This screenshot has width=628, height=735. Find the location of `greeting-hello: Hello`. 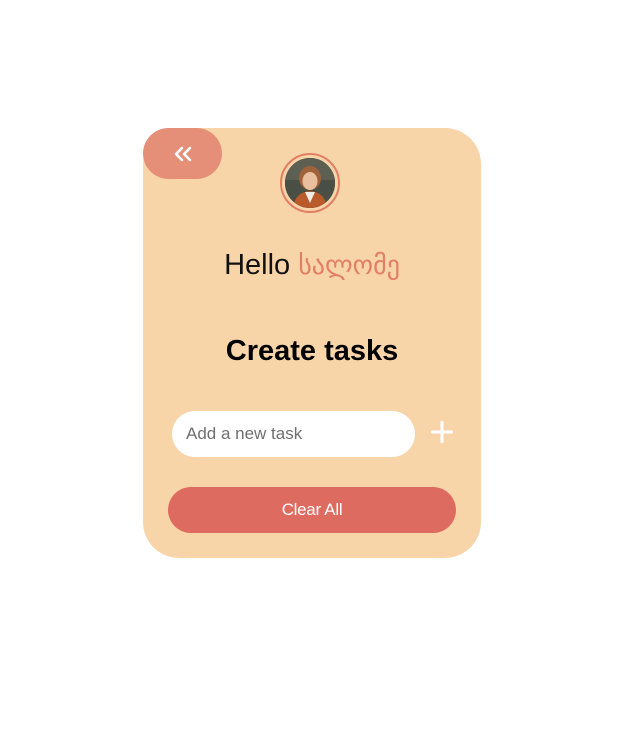

greeting-hello: Hello is located at coordinates (257, 265).